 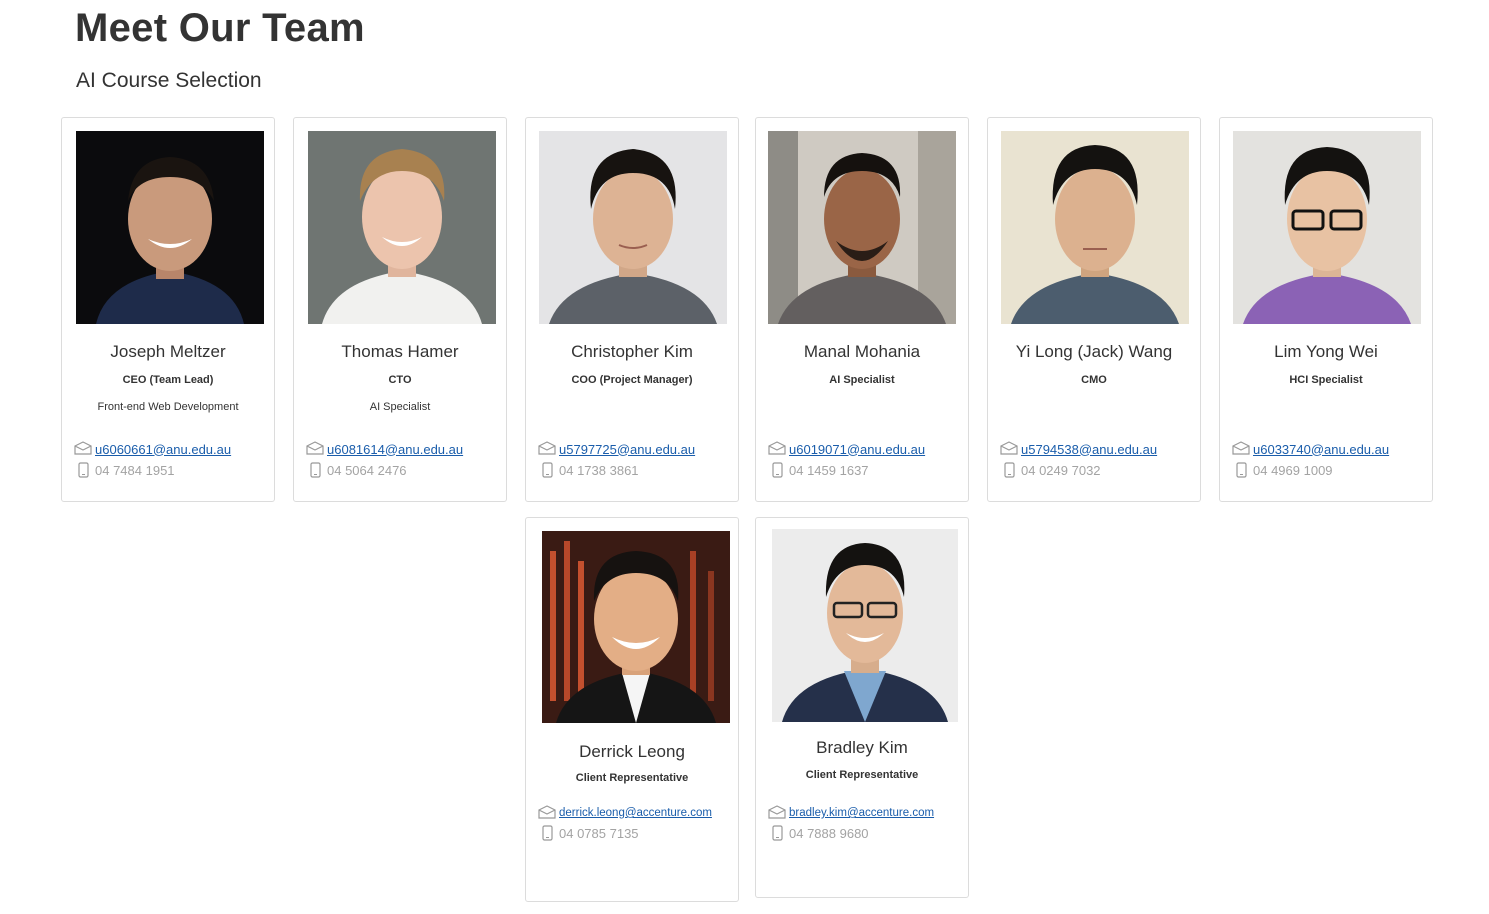 I want to click on email-row: u5794538@anu.edu.au, so click(x=1078, y=449).